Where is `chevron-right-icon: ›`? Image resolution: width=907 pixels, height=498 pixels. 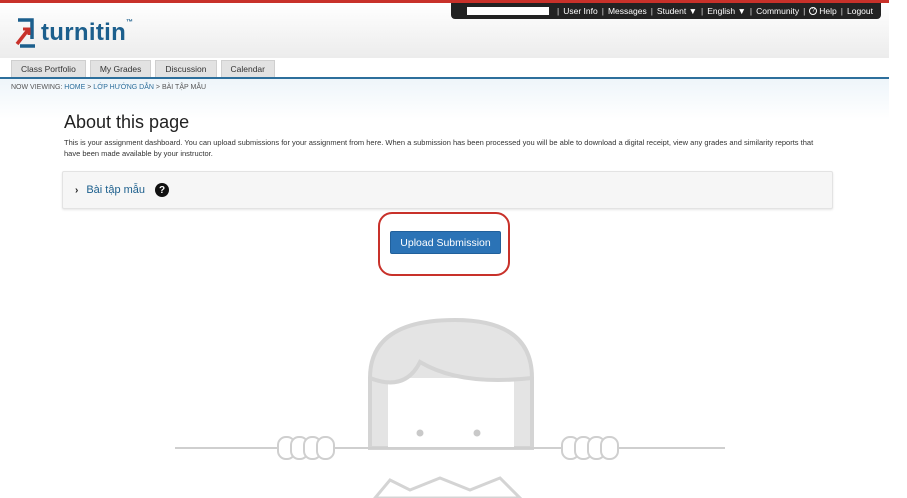
chevron-right-icon: › is located at coordinates (76, 190).